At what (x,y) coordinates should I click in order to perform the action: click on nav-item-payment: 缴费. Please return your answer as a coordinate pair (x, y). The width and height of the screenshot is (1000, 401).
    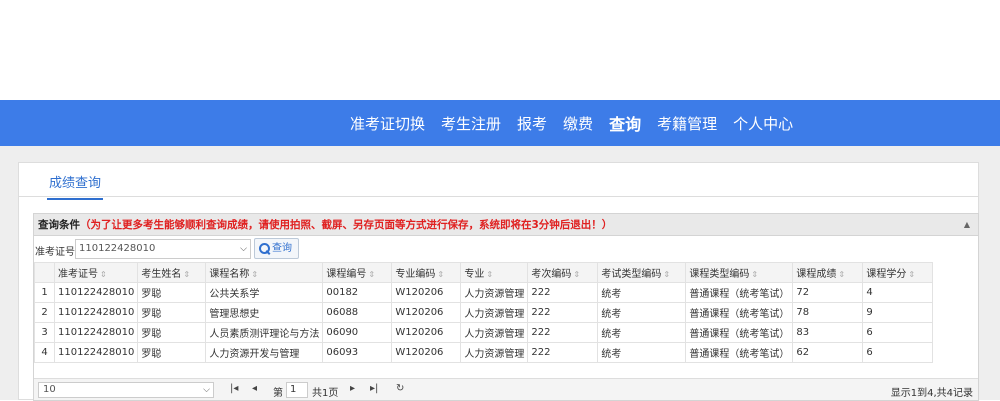
    Looking at the image, I should click on (578, 123).